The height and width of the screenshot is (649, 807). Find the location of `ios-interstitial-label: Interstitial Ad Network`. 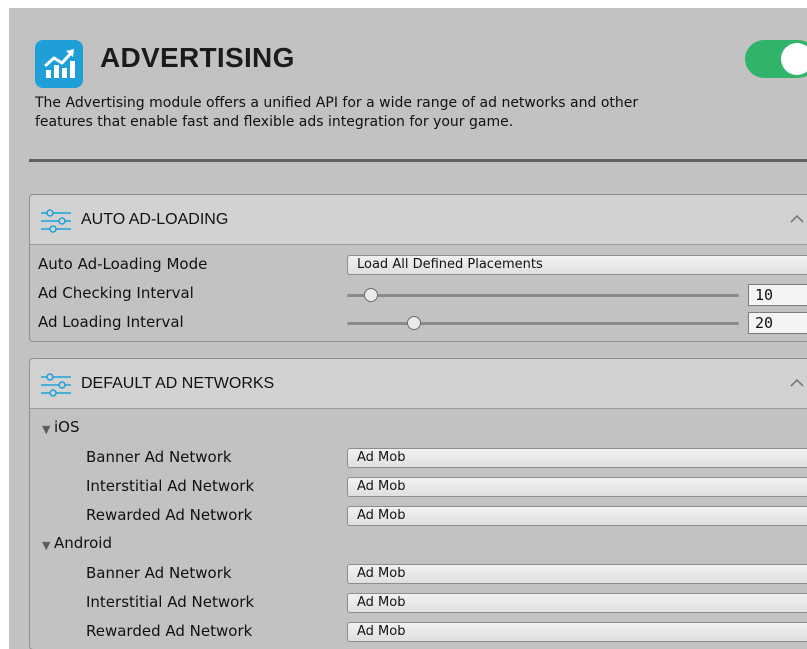

ios-interstitial-label: Interstitial Ad Network is located at coordinates (170, 486).